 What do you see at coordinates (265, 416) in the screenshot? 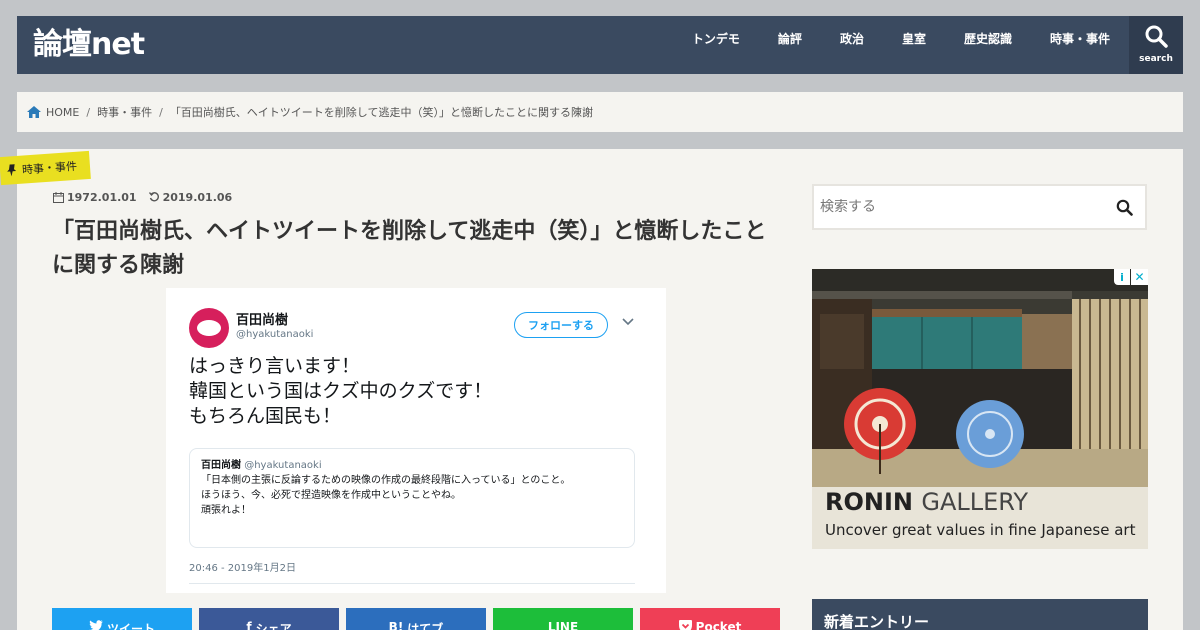
I see `tweet-line: もちろん国民も！` at bounding box center [265, 416].